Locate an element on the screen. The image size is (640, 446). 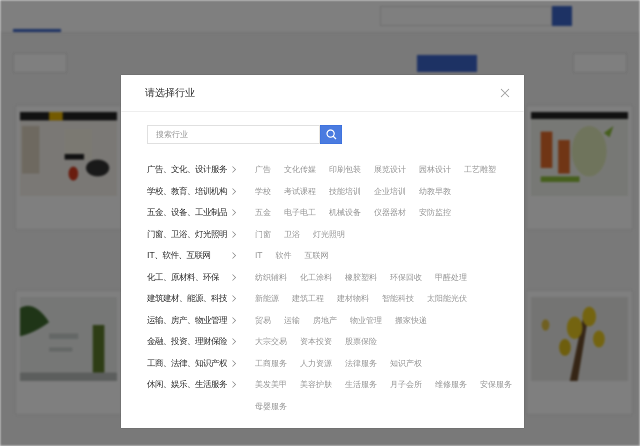
industry-option: 电子电工 is located at coordinates (300, 213).